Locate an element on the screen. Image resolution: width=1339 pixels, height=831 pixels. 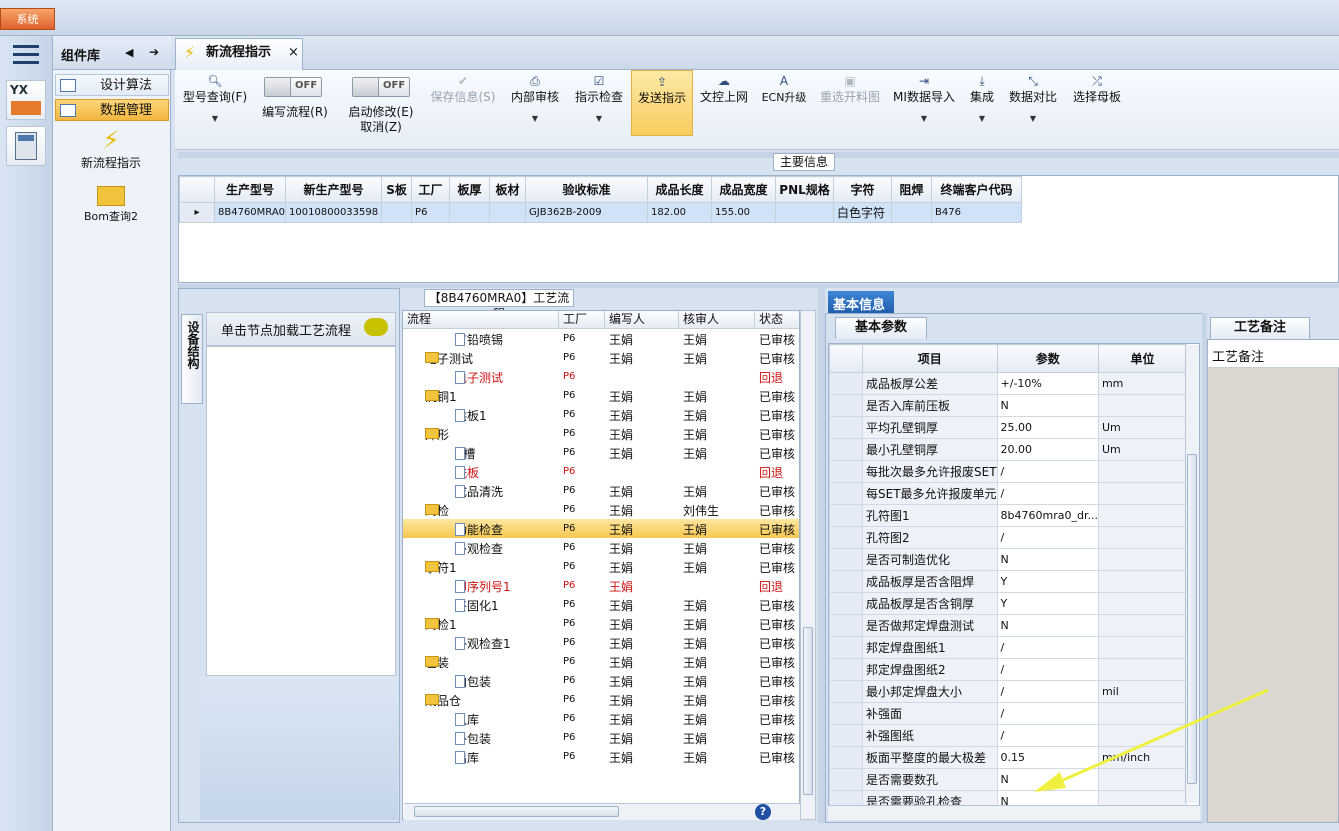
params-horizontal-scrollbar is located at coordinates (1014, 812).